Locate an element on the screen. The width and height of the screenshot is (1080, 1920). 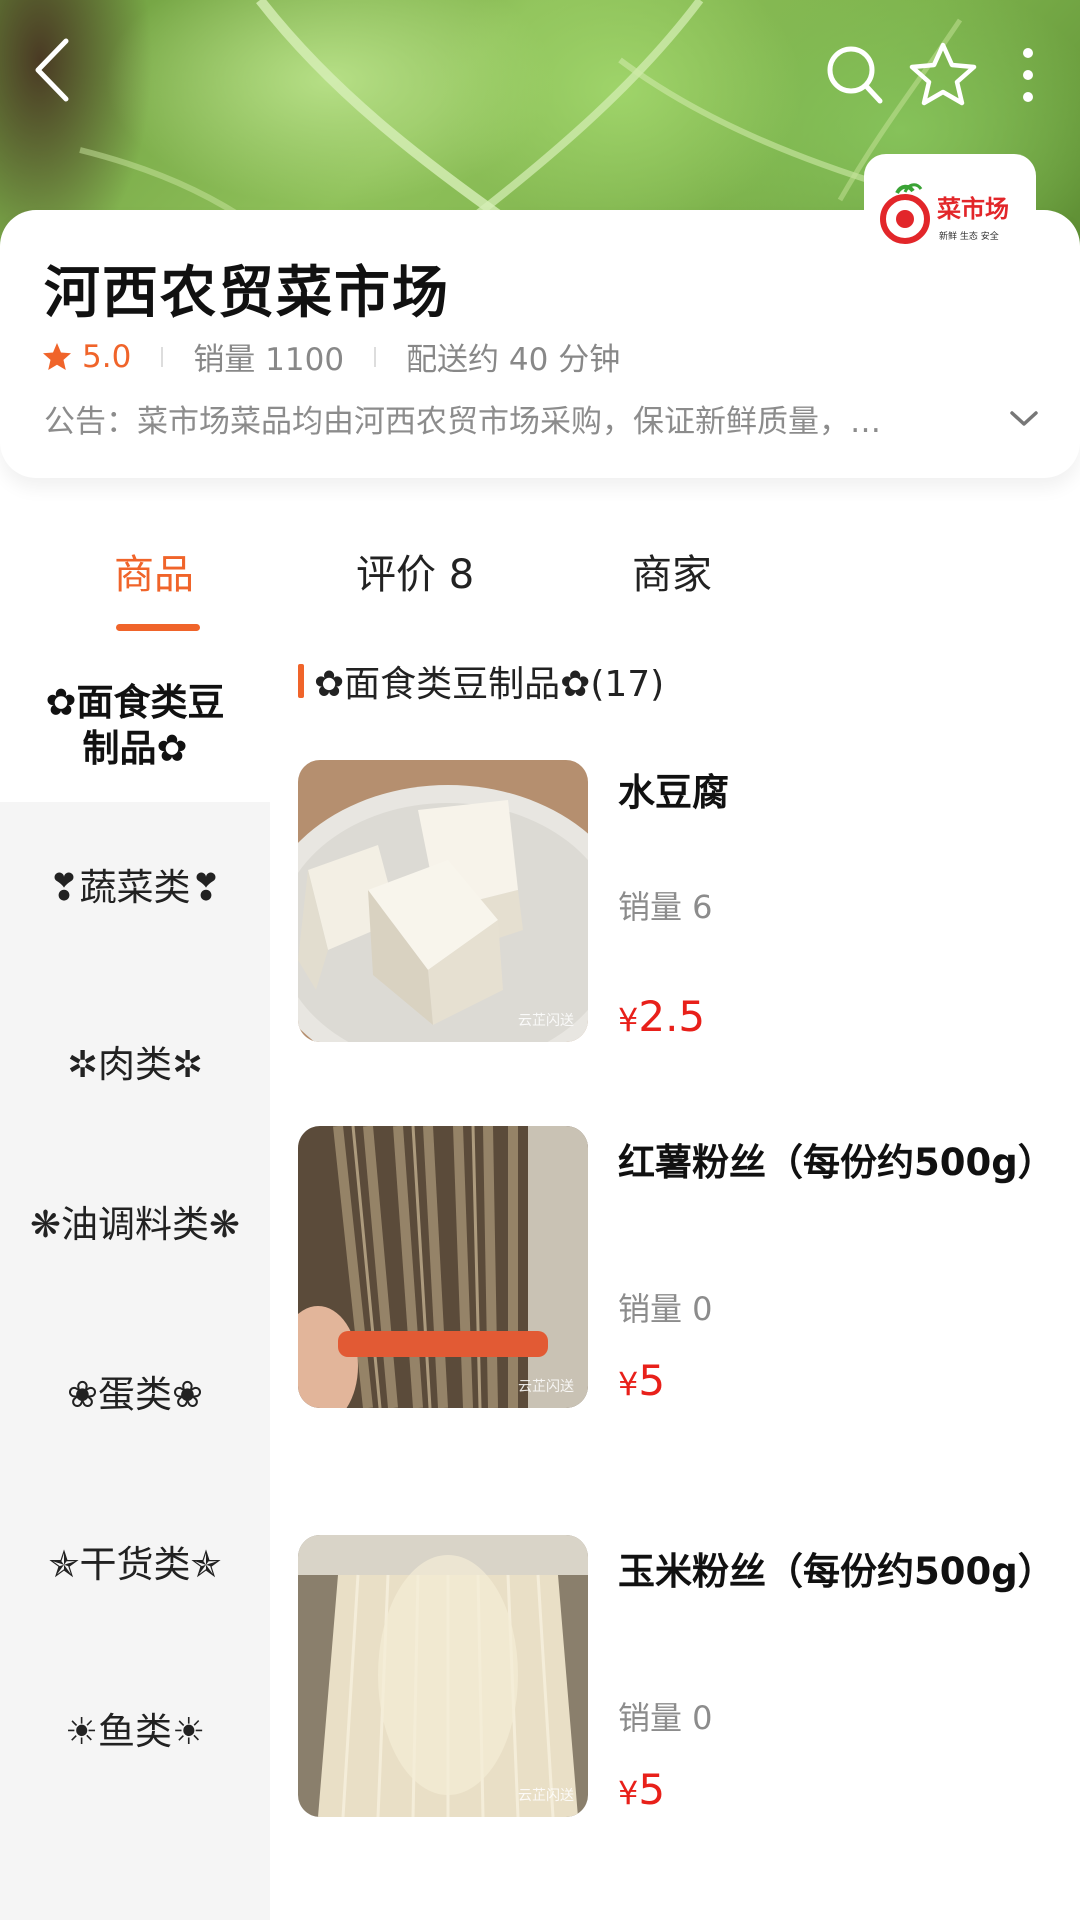
store-tabs: 商品 评价 8 商家 is located at coordinates (540, 575).